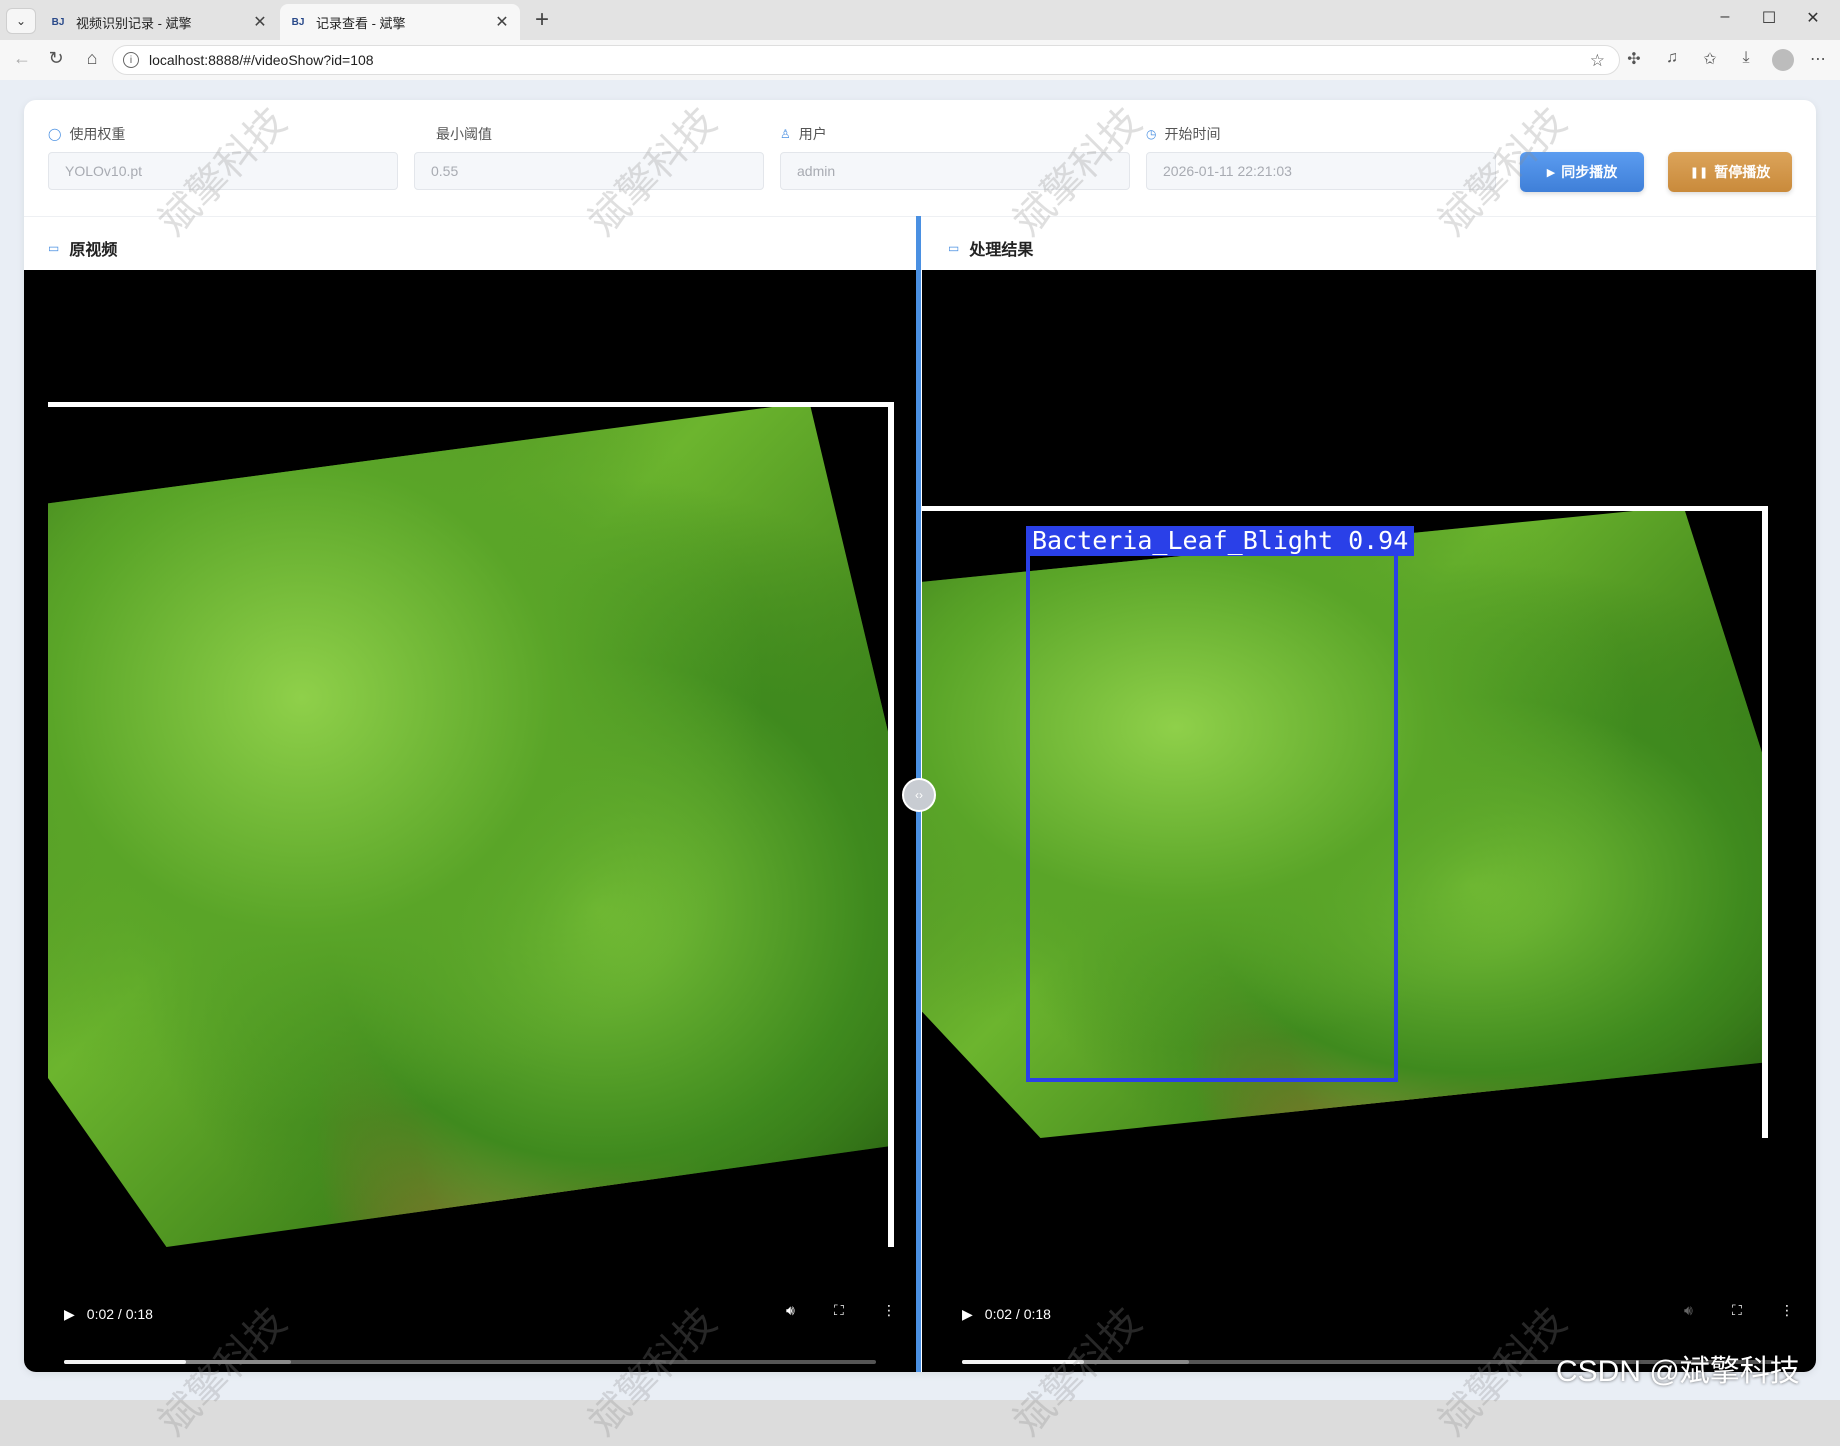 The image size is (1840, 1446). I want to click on minimize-icon: –, so click(1725, 17).